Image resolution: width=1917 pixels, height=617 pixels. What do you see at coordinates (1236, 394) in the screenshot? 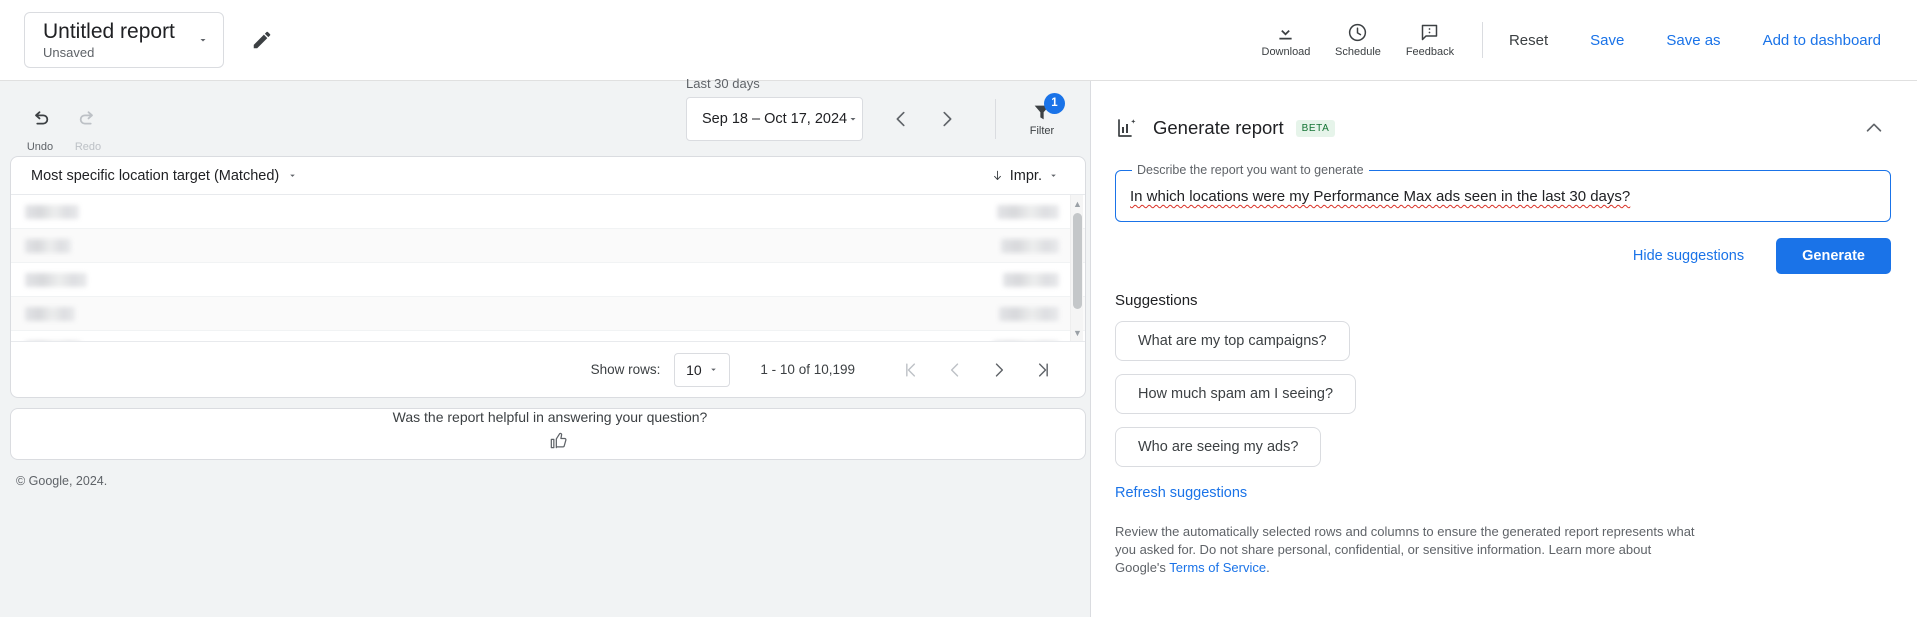
I see `suggestion-chip: How much spam am I seeing?` at bounding box center [1236, 394].